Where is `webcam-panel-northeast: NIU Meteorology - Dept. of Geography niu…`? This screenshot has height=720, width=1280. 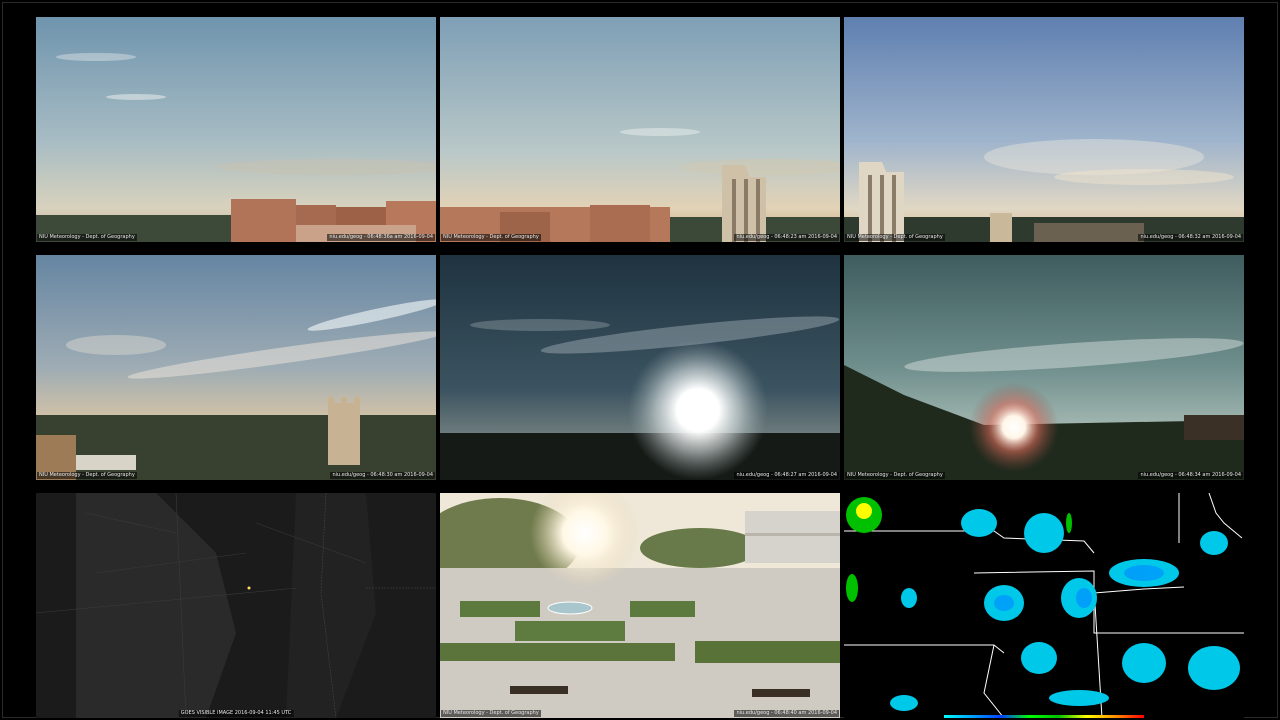 webcam-panel-northeast: NIU Meteorology - Dept. of Geography niu… is located at coordinates (1044, 129).